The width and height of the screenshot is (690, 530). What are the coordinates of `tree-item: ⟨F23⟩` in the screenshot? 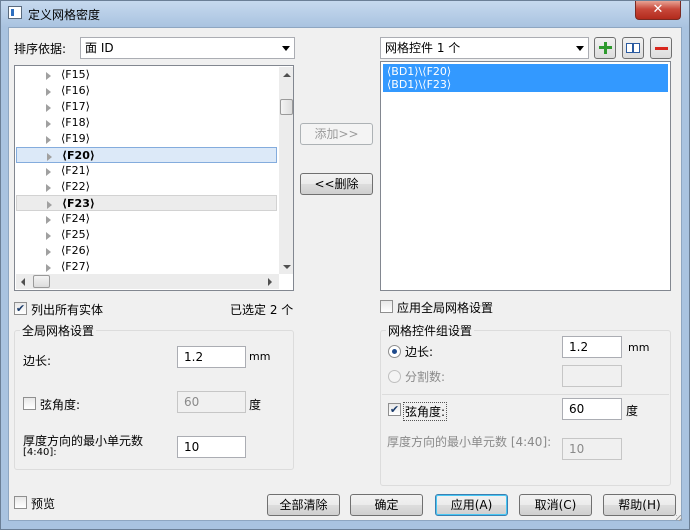 It's located at (146, 203).